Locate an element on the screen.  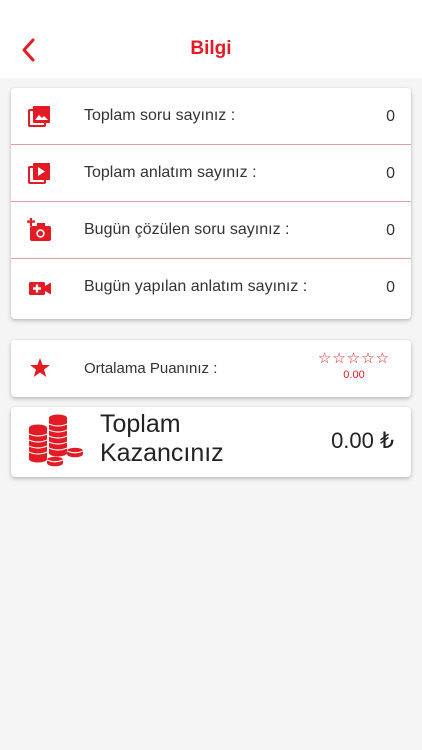
star-outline-icons: ☆☆☆☆☆ is located at coordinates (354, 358).